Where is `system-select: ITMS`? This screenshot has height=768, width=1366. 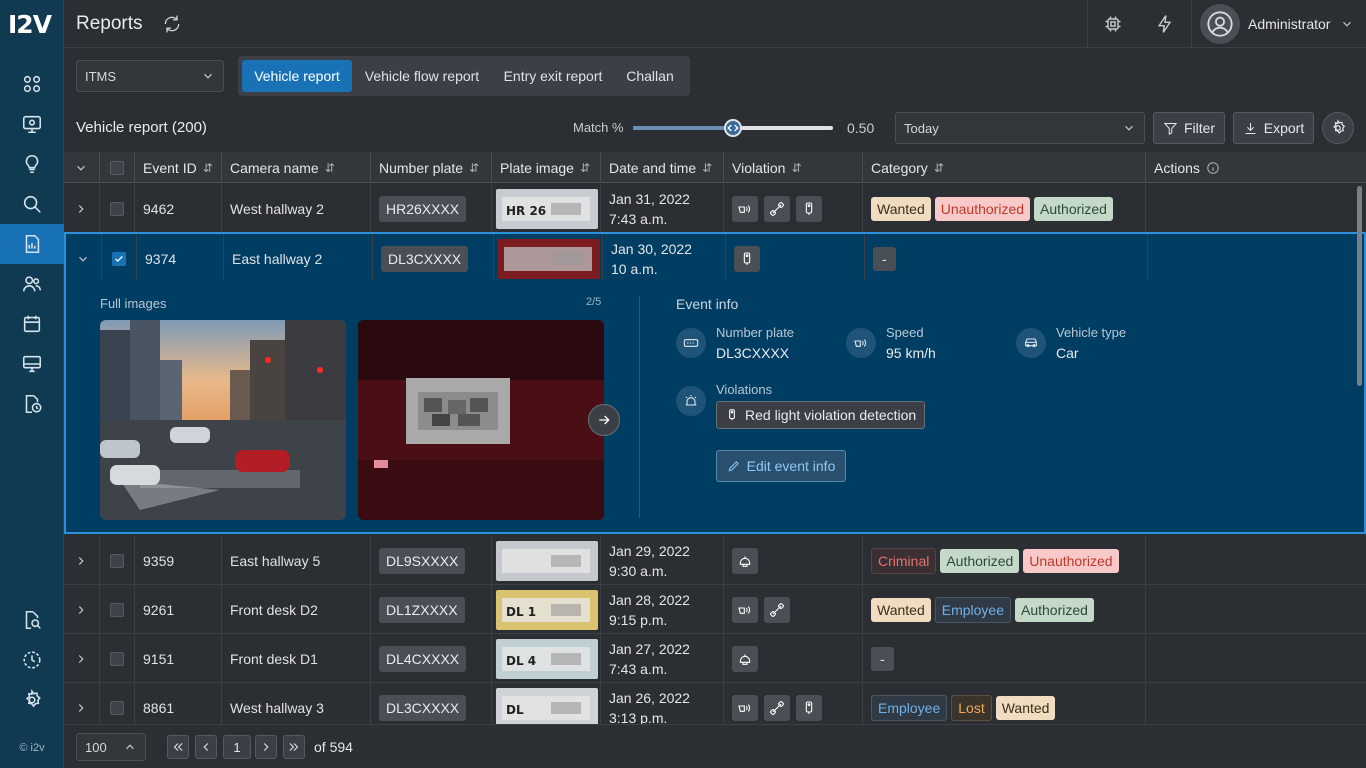
system-select: ITMS is located at coordinates (150, 76).